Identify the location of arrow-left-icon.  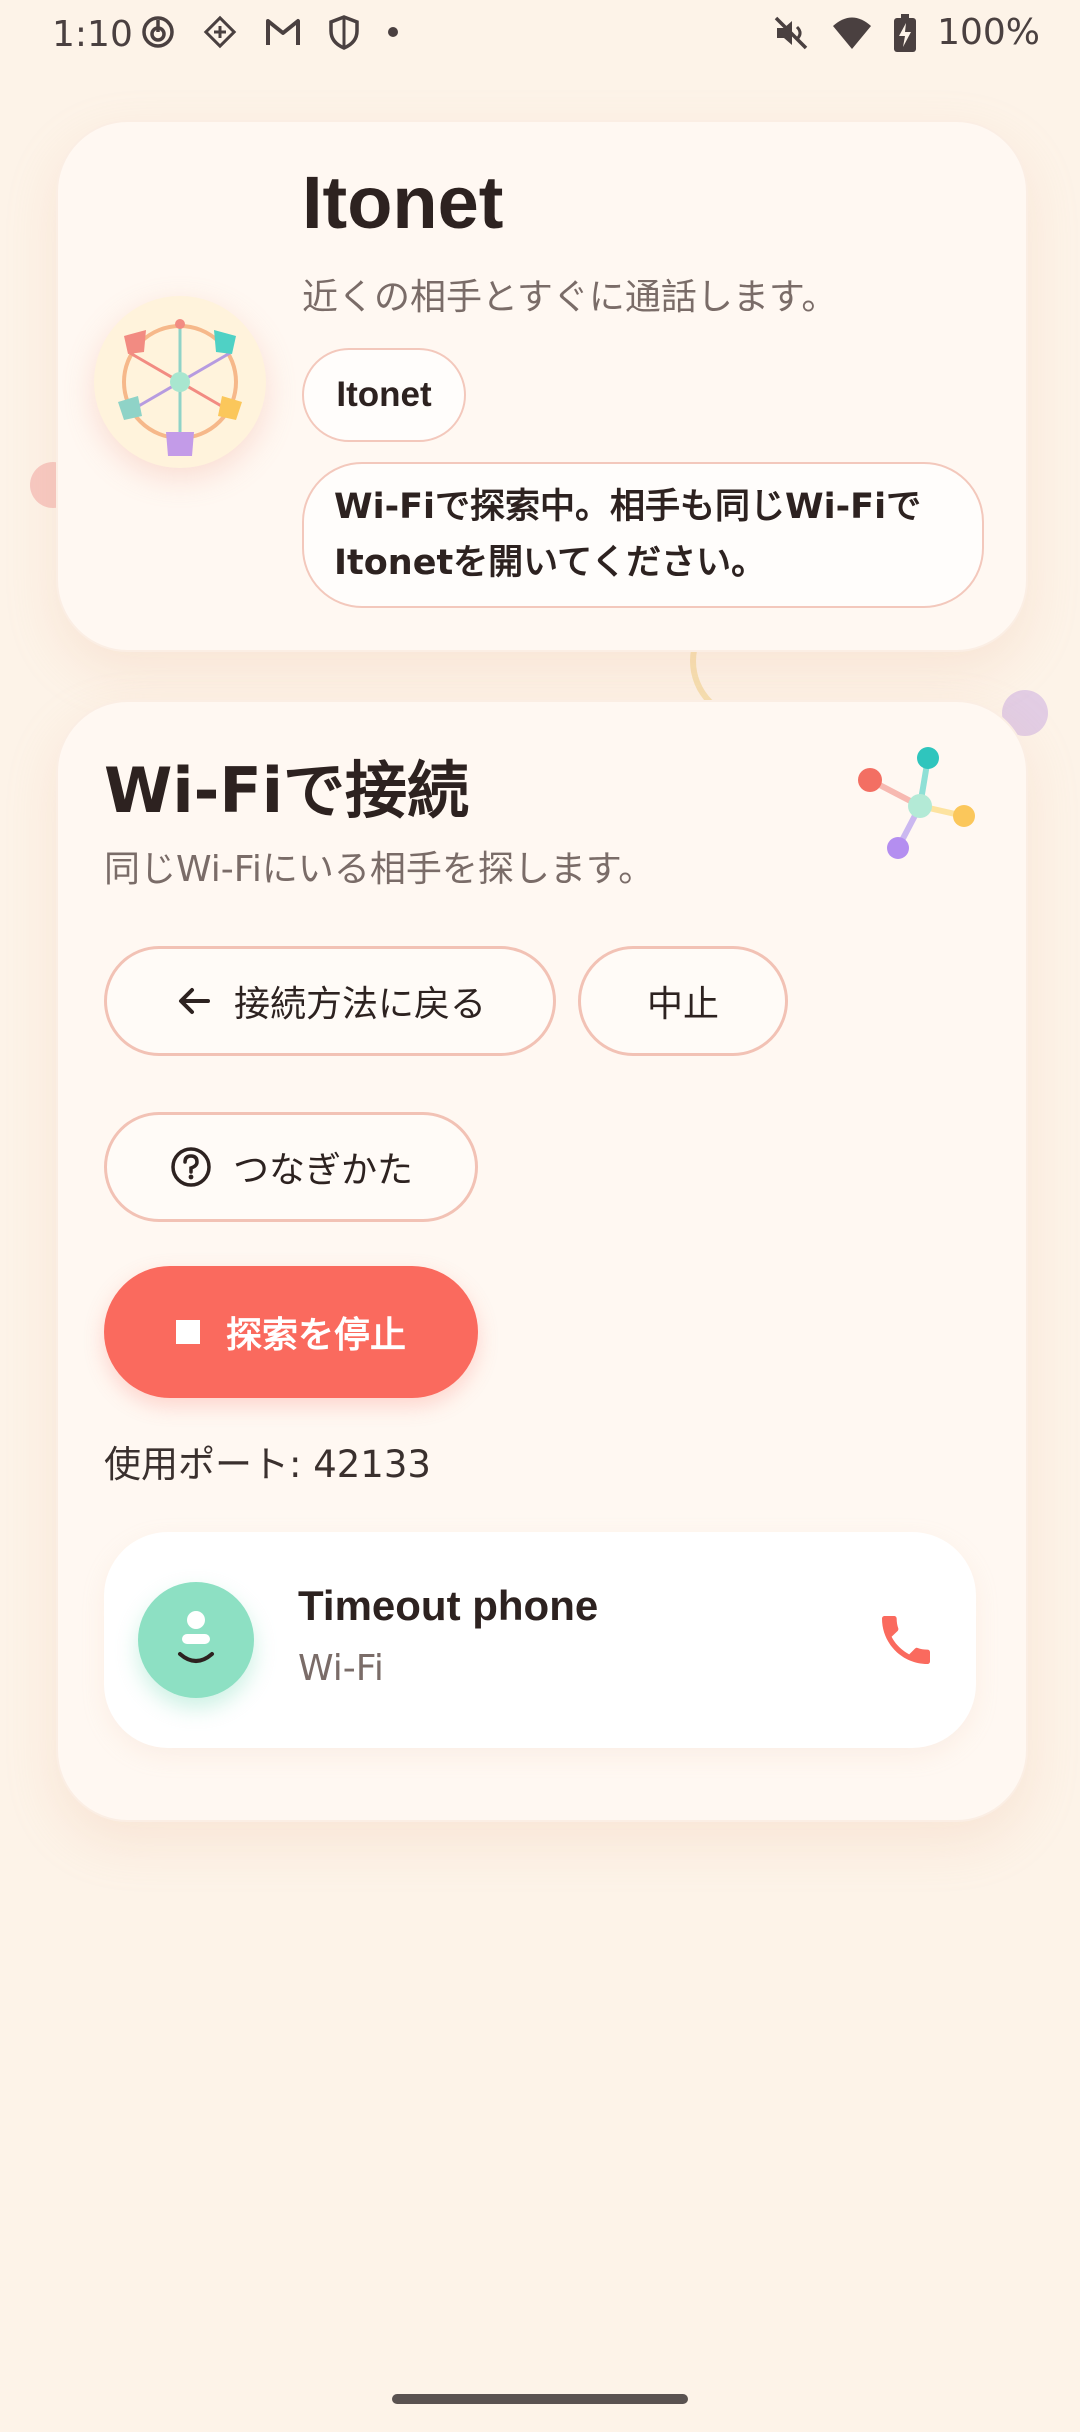
(194, 1001).